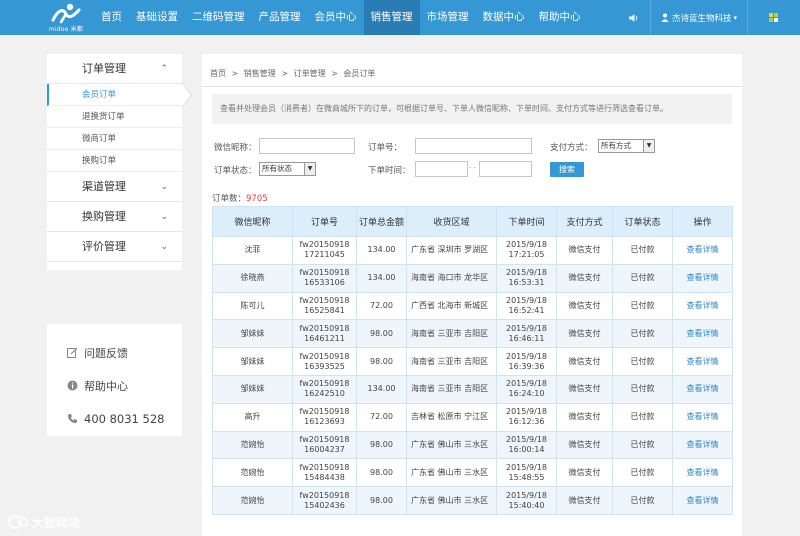 The height and width of the screenshot is (536, 800). What do you see at coordinates (310, 73) in the screenshot?
I see `breadcrumb-orders: 订单管理` at bounding box center [310, 73].